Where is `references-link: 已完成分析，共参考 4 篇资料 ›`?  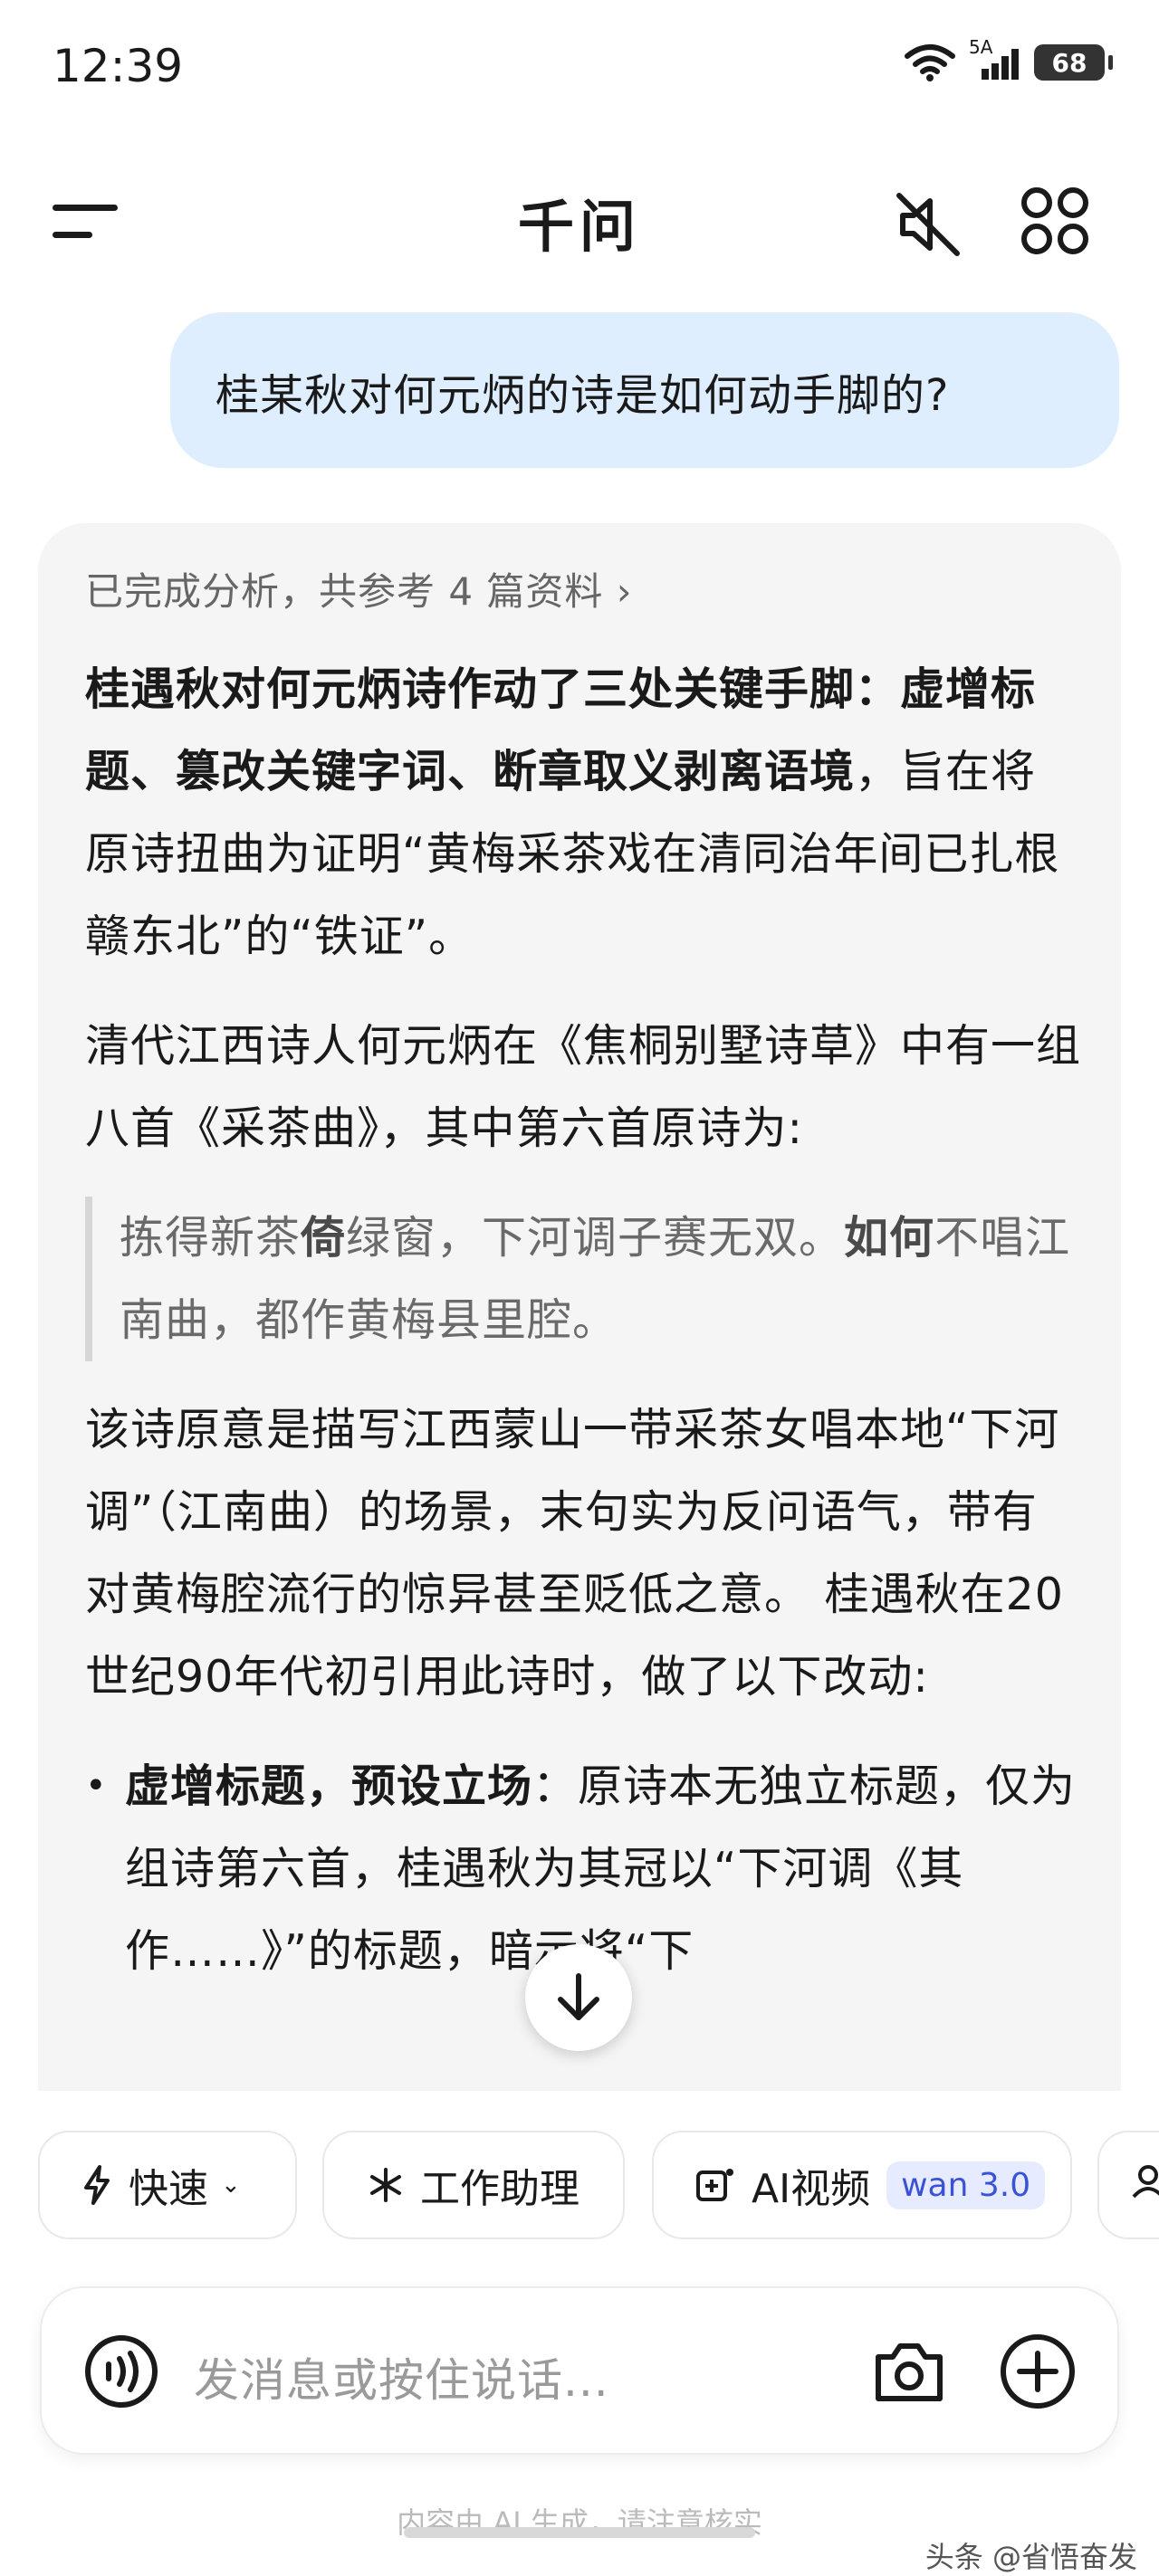
references-link: 已完成分析，共参考 4 篇资料 › is located at coordinates (359, 589).